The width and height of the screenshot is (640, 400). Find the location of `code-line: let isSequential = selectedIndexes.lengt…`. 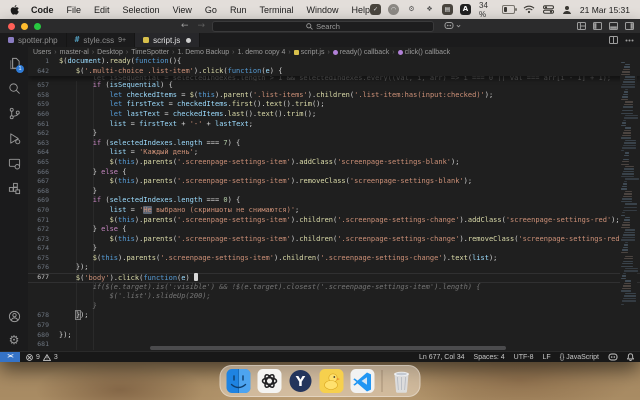

code-line: let isSequential = selectedIndexes.lengt… is located at coordinates (334, 78).